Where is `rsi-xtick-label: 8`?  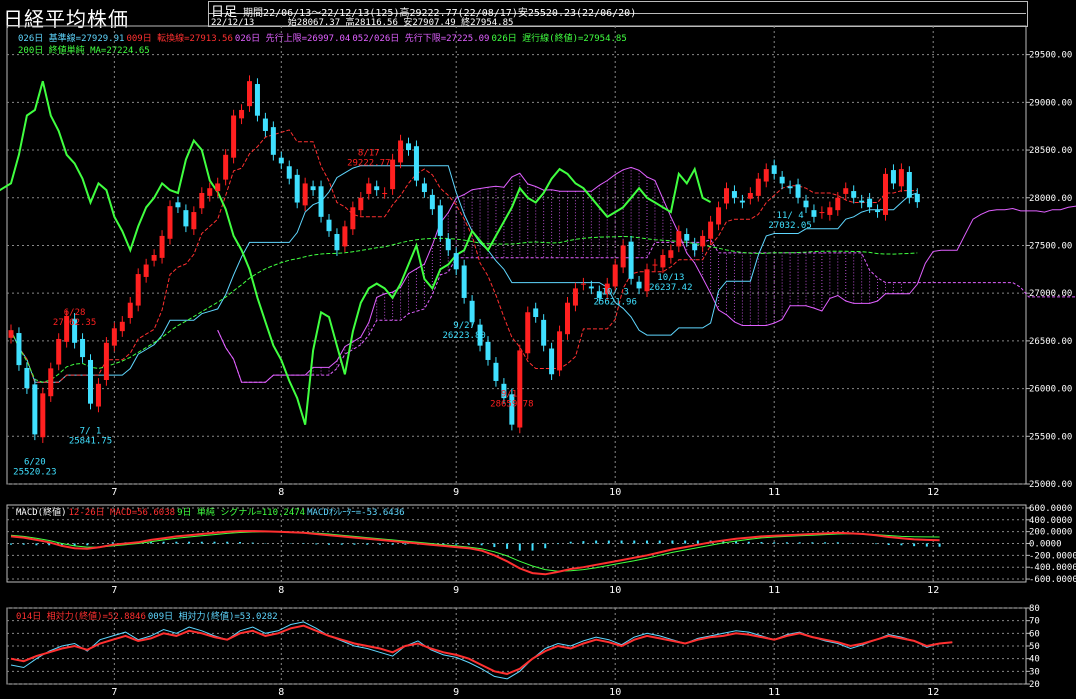 rsi-xtick-label: 8 is located at coordinates (281, 692).